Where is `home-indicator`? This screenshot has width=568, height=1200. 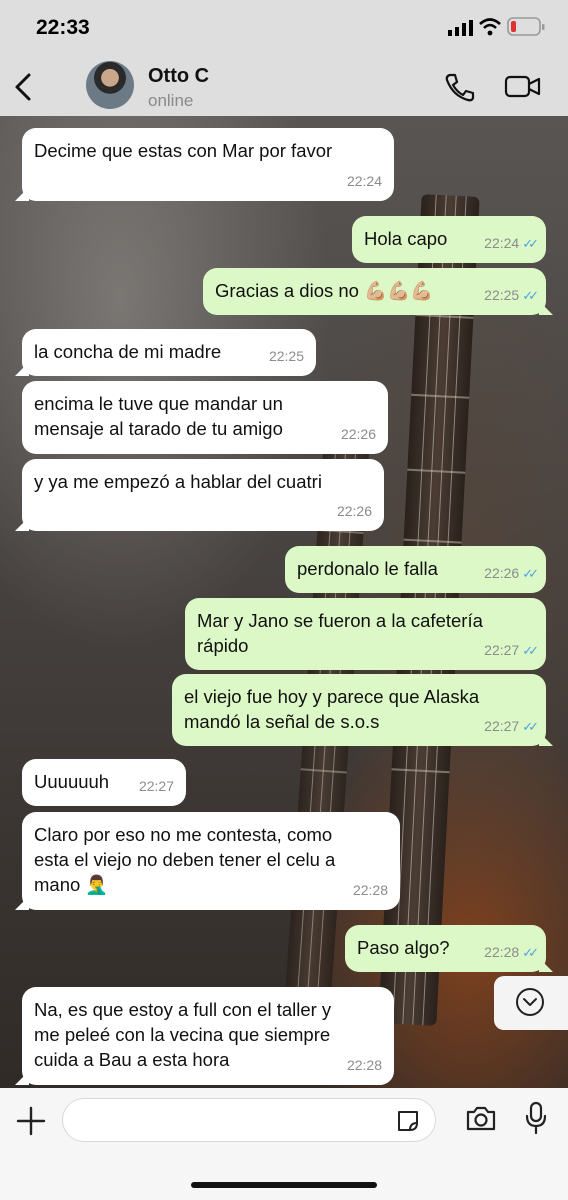
home-indicator is located at coordinates (284, 1185).